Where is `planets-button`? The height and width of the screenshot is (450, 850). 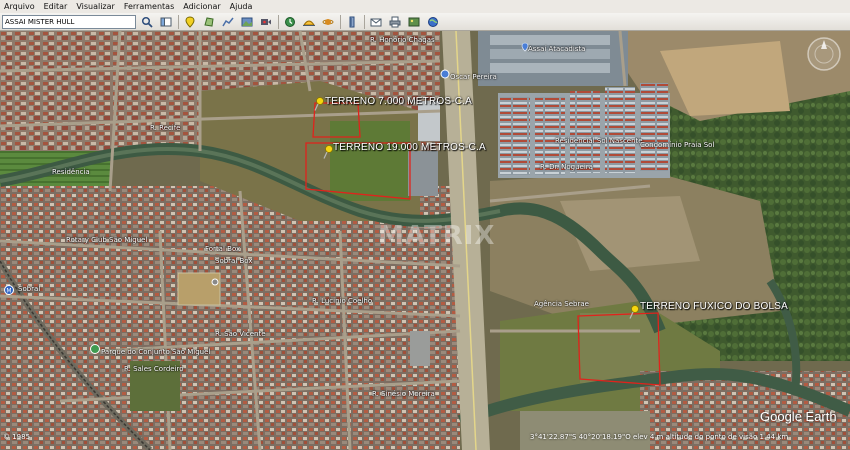 planets-button is located at coordinates (328, 21).